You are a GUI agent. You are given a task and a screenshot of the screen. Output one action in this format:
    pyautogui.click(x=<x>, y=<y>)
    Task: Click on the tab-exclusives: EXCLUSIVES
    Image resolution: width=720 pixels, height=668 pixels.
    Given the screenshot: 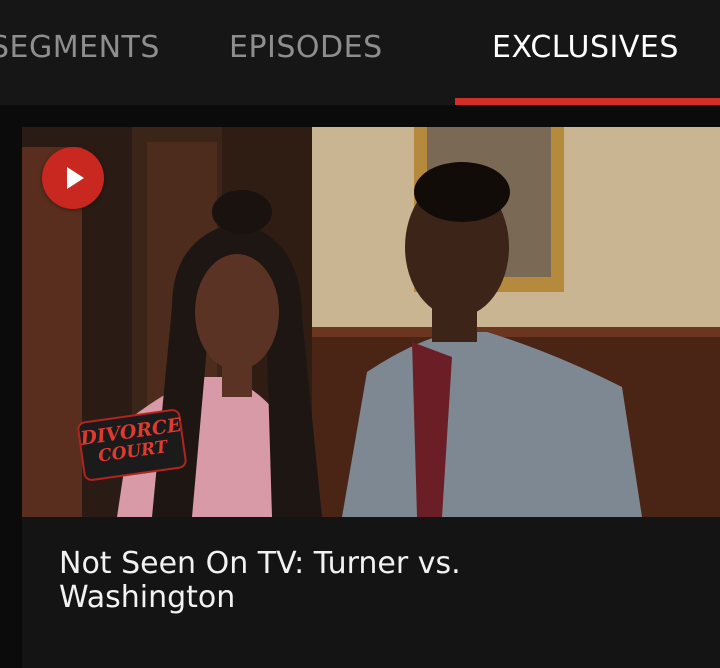 What is the action you would take?
    pyautogui.click(x=585, y=50)
    